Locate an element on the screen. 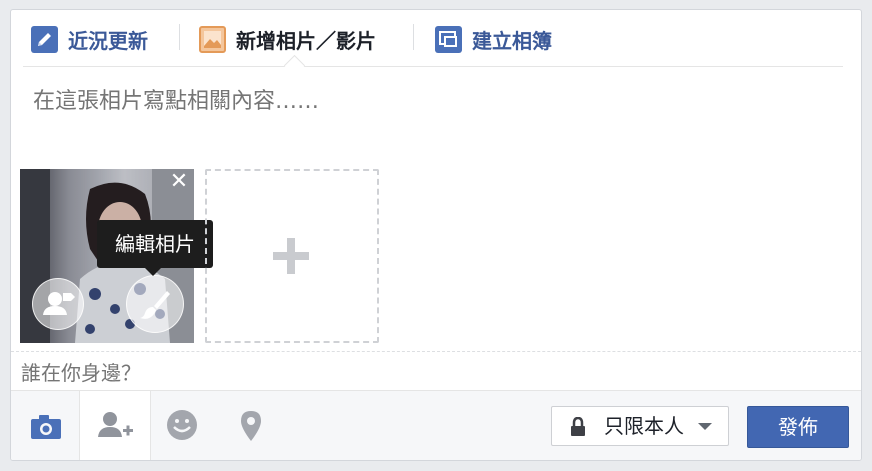 The height and width of the screenshot is (471, 872). tag-friends-button is located at coordinates (115, 425).